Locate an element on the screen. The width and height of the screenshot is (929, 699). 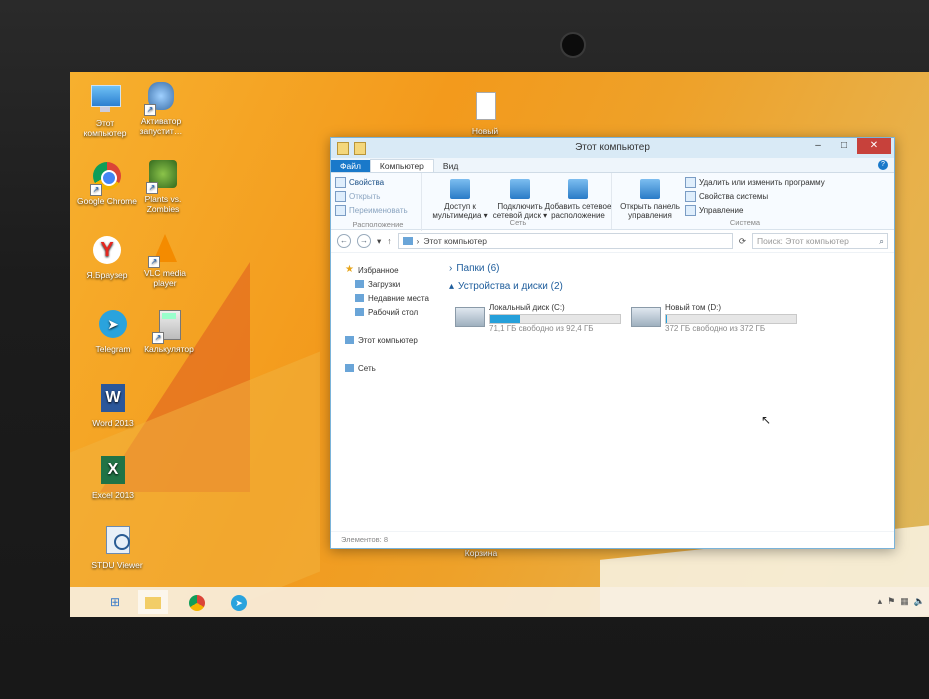
desktop-icon-excel: X Excel 2013 is located at coordinates (113, 477).